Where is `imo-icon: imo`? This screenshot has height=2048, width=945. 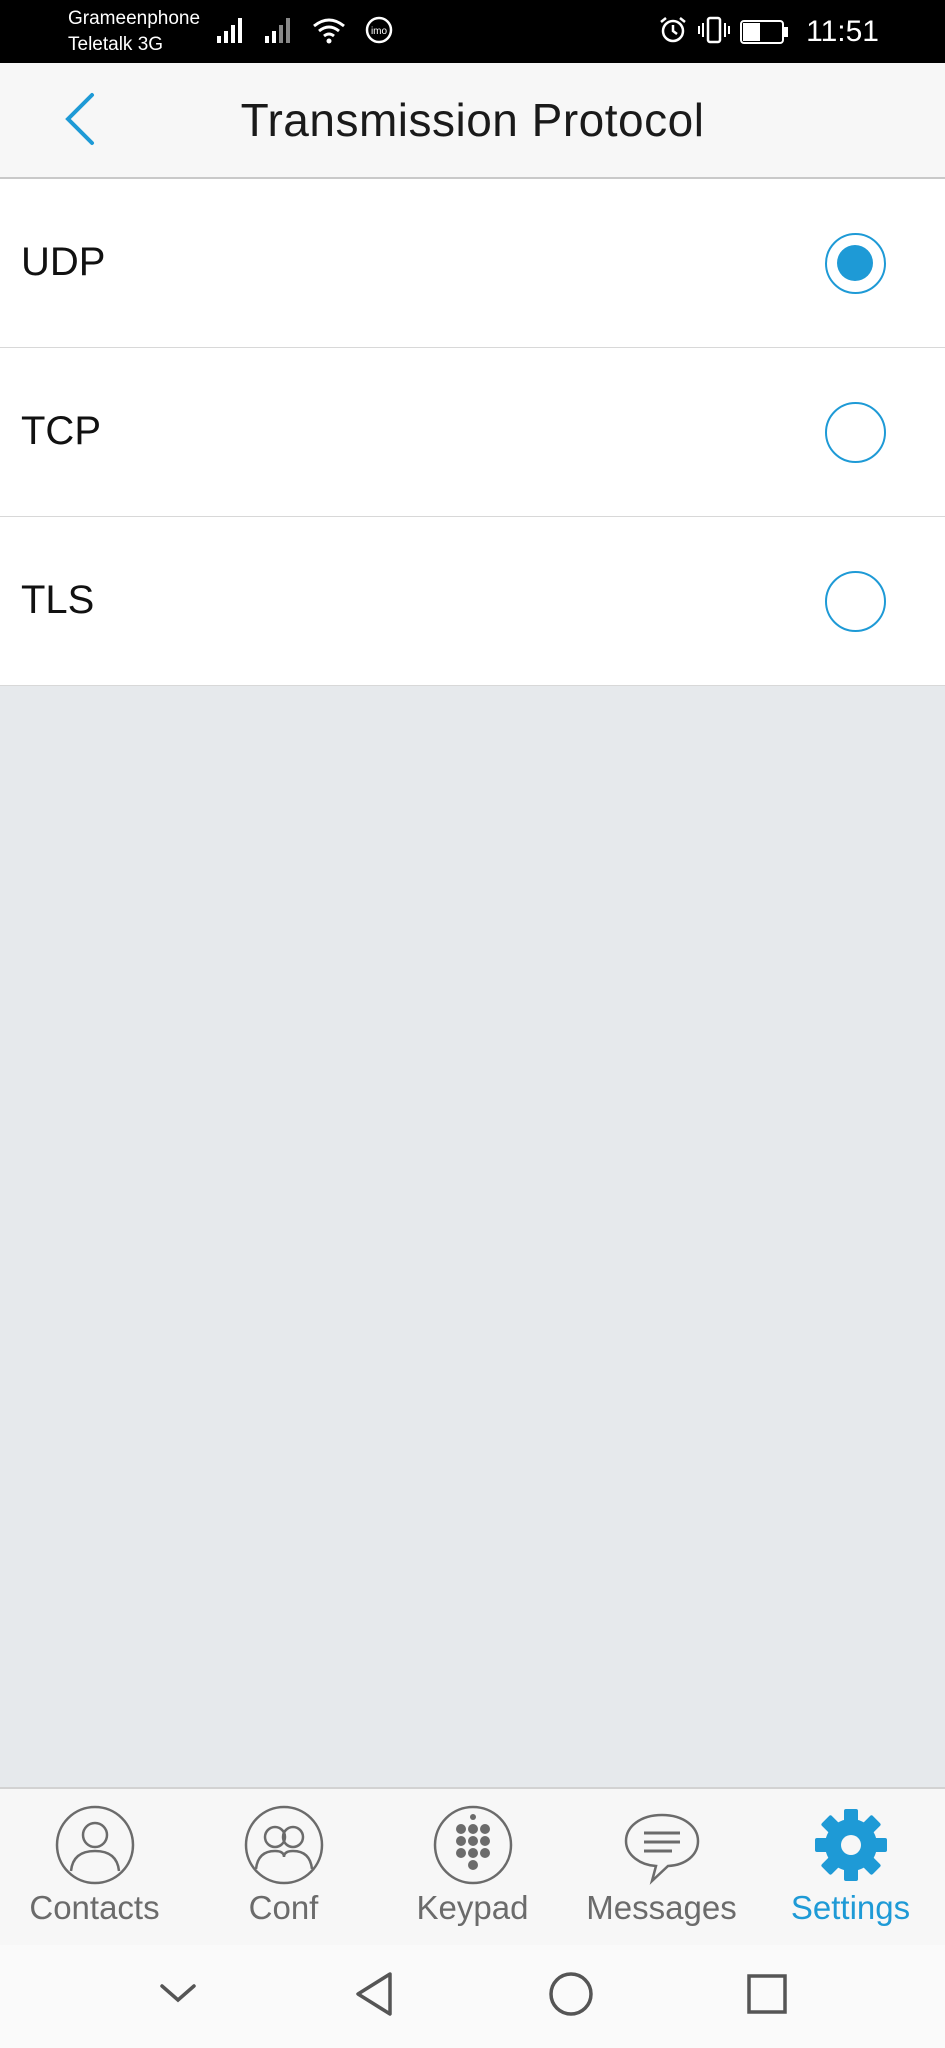
imo-icon: imo is located at coordinates (379, 32).